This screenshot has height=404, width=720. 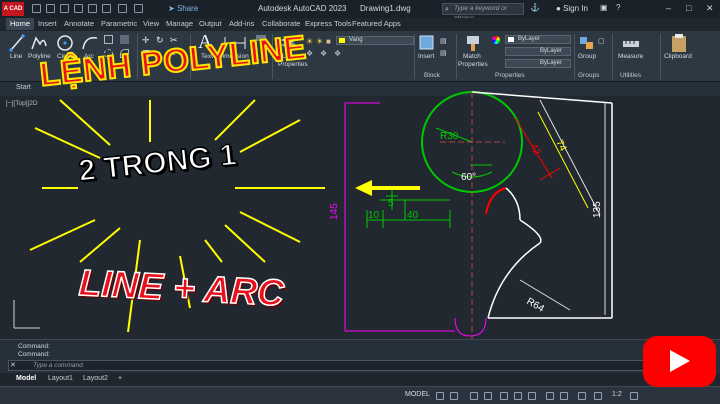 What do you see at coordinates (60, 378) in the screenshot?
I see `tab-layout1: Layout1` at bounding box center [60, 378].